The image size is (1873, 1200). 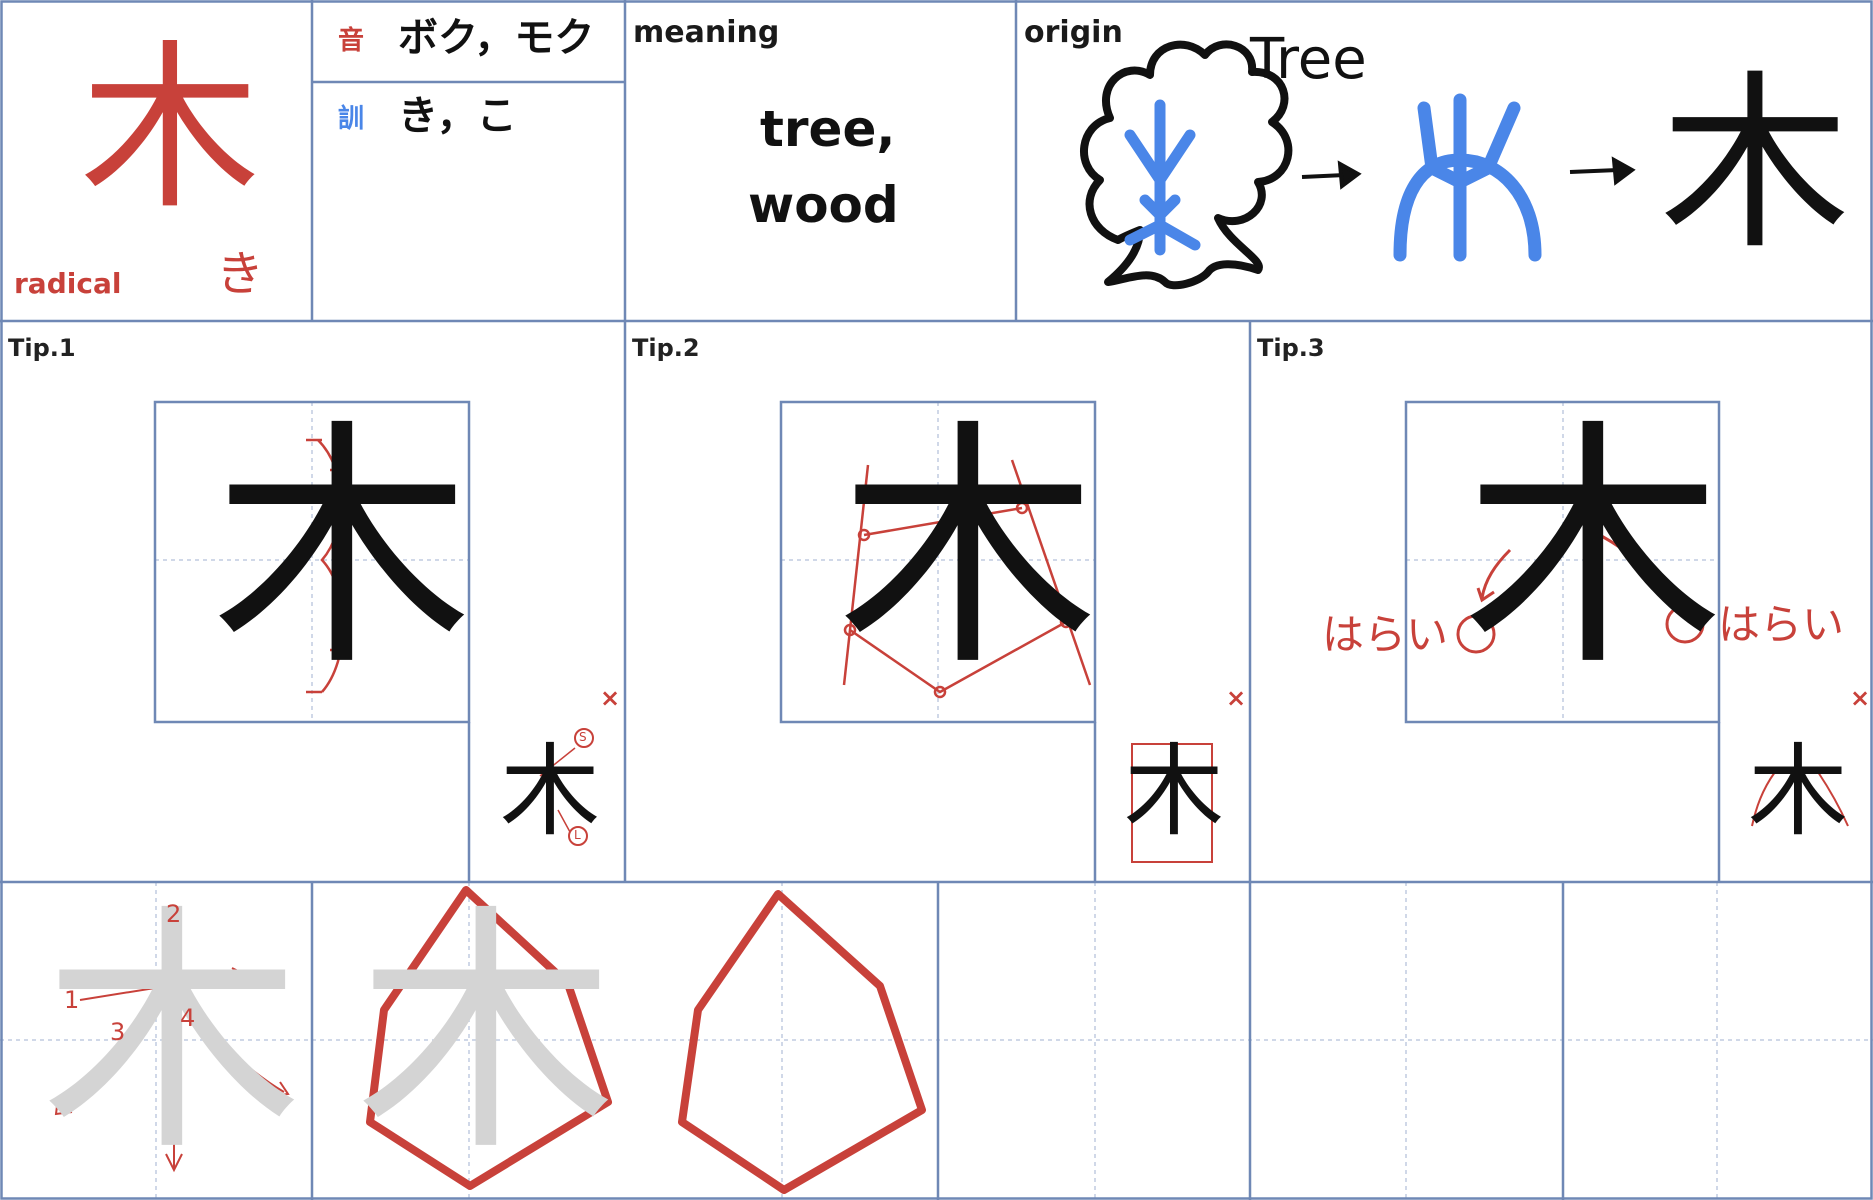 I want to click on stroke-order-trace-kanji: 木, so click(x=172, y=1035).